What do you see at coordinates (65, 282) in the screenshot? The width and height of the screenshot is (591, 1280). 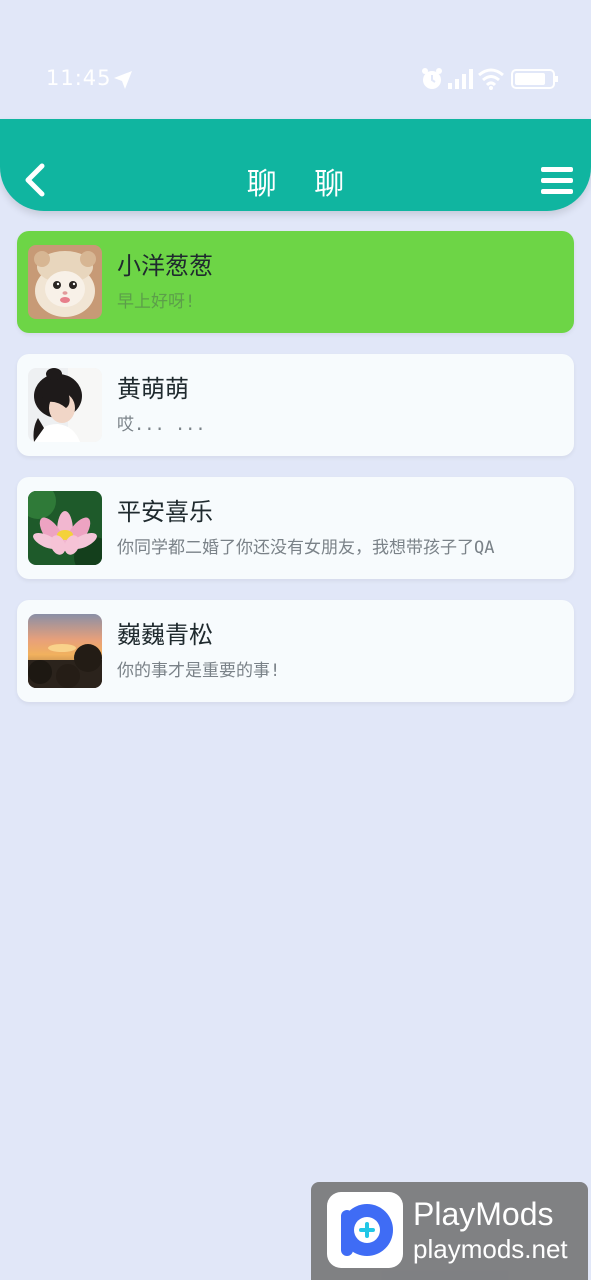 I see `kitten-avatar` at bounding box center [65, 282].